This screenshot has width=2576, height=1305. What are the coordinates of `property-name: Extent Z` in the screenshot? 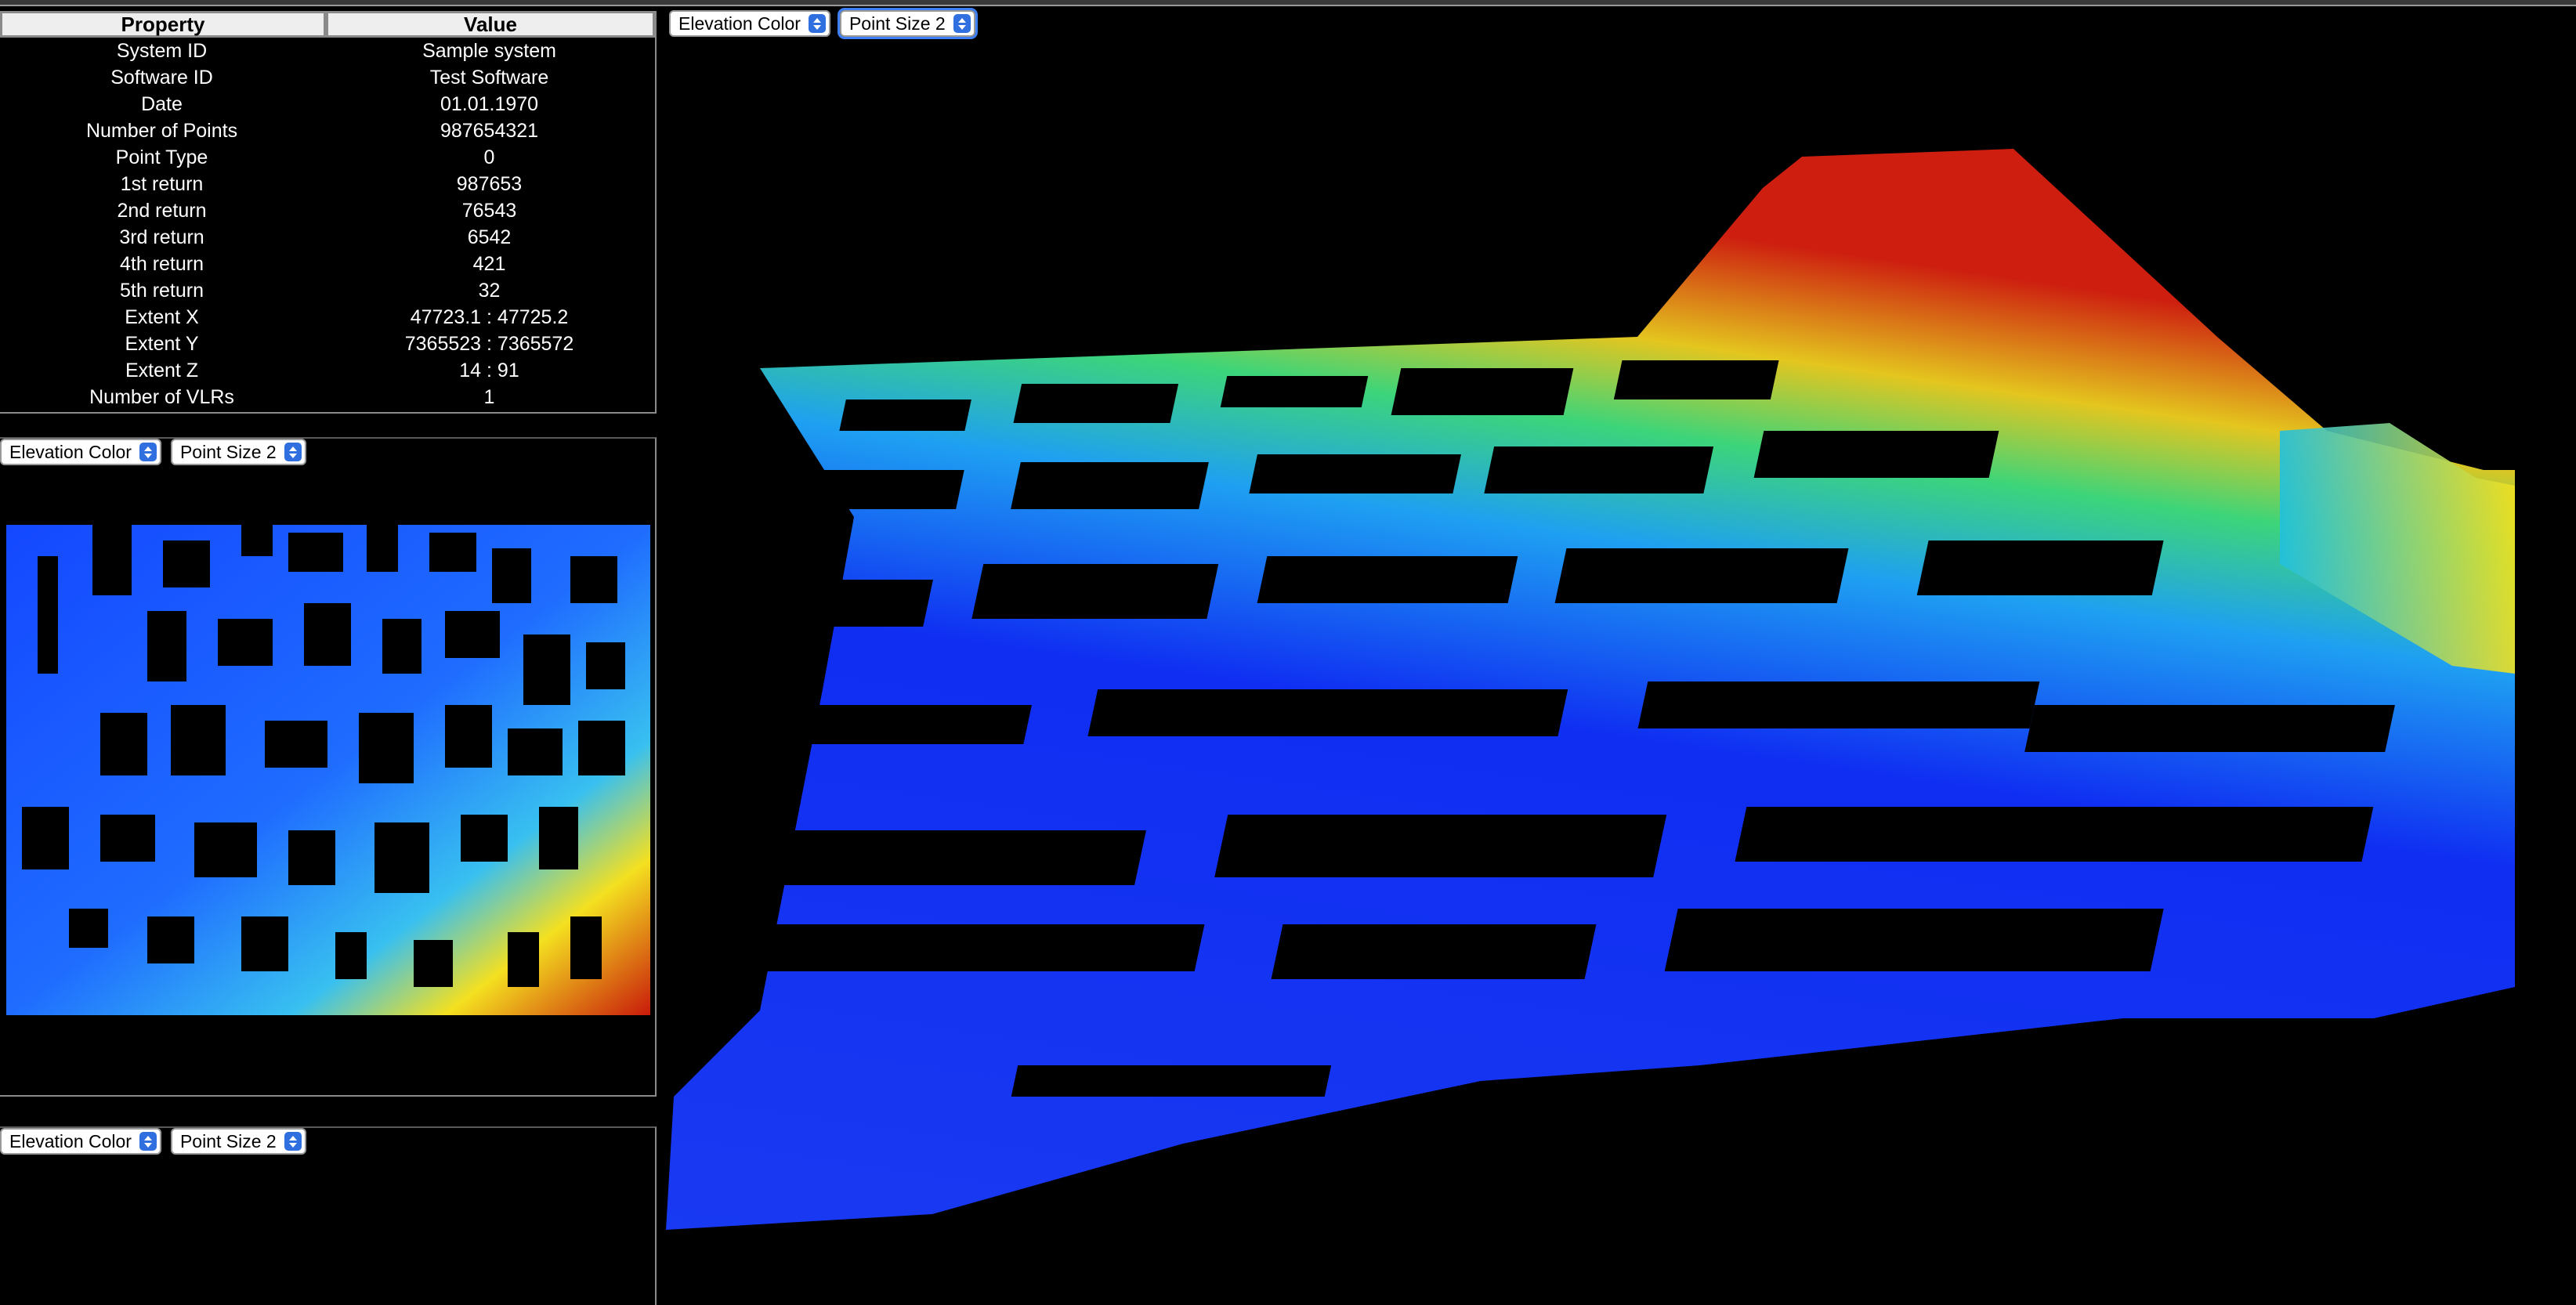 It's located at (162, 370).